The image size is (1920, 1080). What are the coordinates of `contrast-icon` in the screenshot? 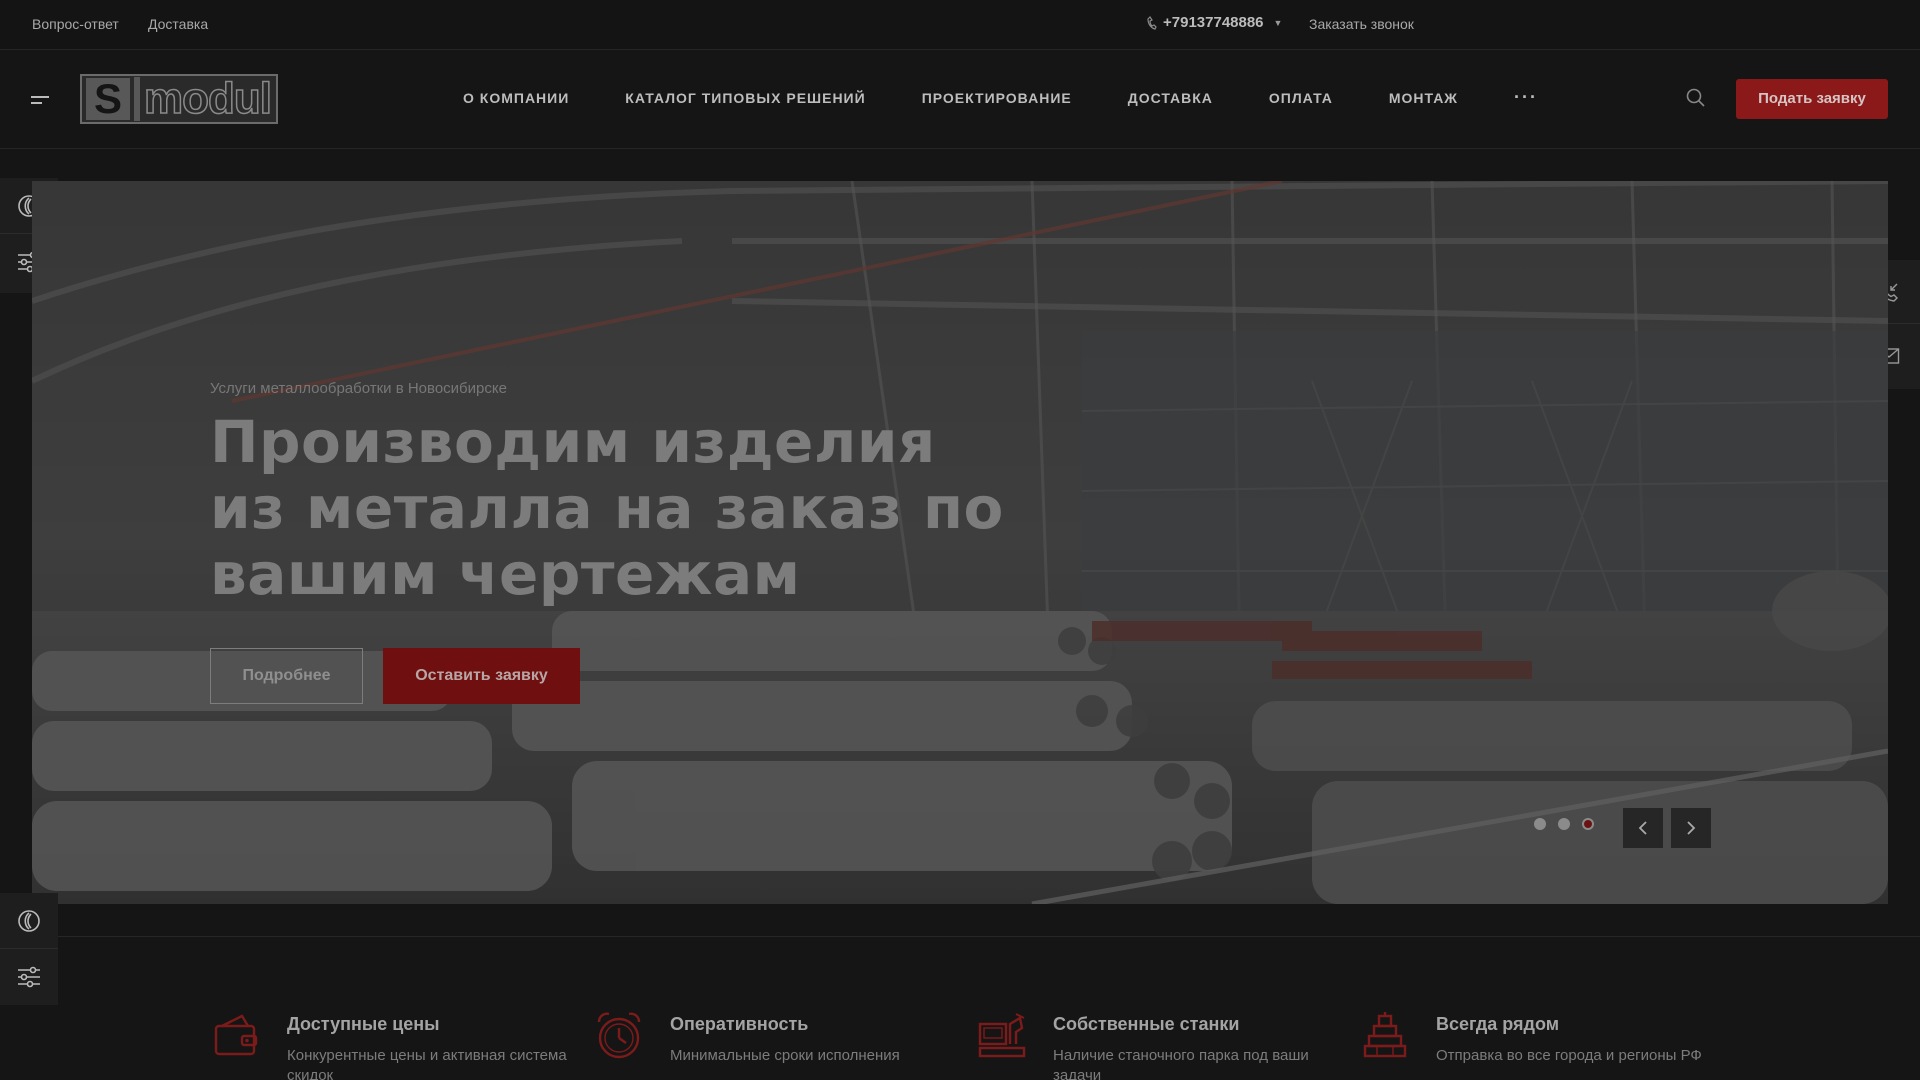 It's located at (29, 920).